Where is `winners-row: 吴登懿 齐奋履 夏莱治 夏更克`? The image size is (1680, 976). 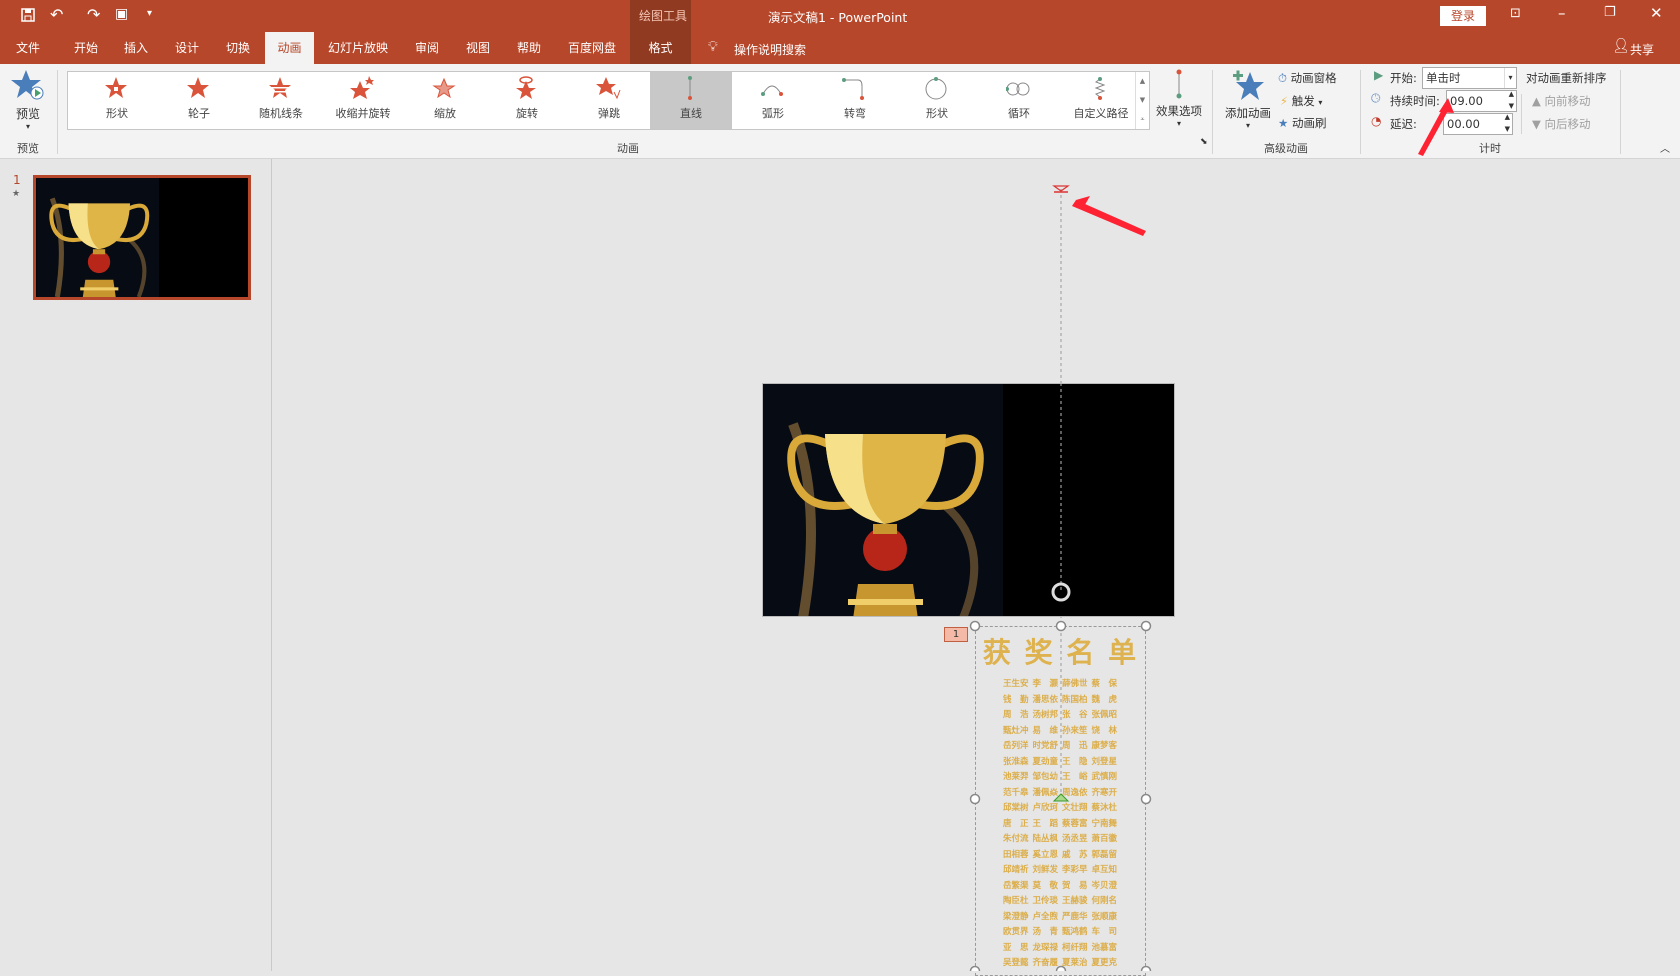 winners-row: 吴登懿 齐奋履 夏莱治 夏更克 is located at coordinates (1074, 964).